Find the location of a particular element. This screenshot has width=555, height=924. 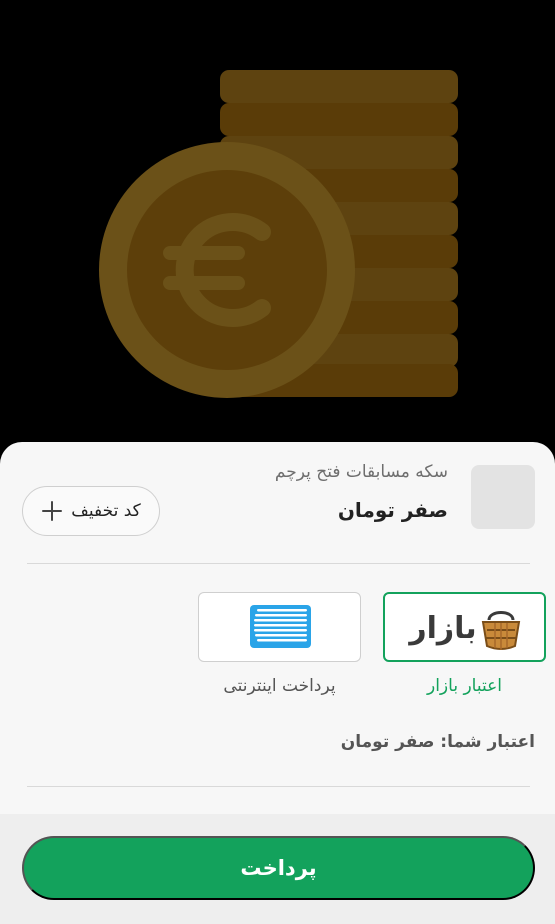

product-thumbnail is located at coordinates (503, 497).